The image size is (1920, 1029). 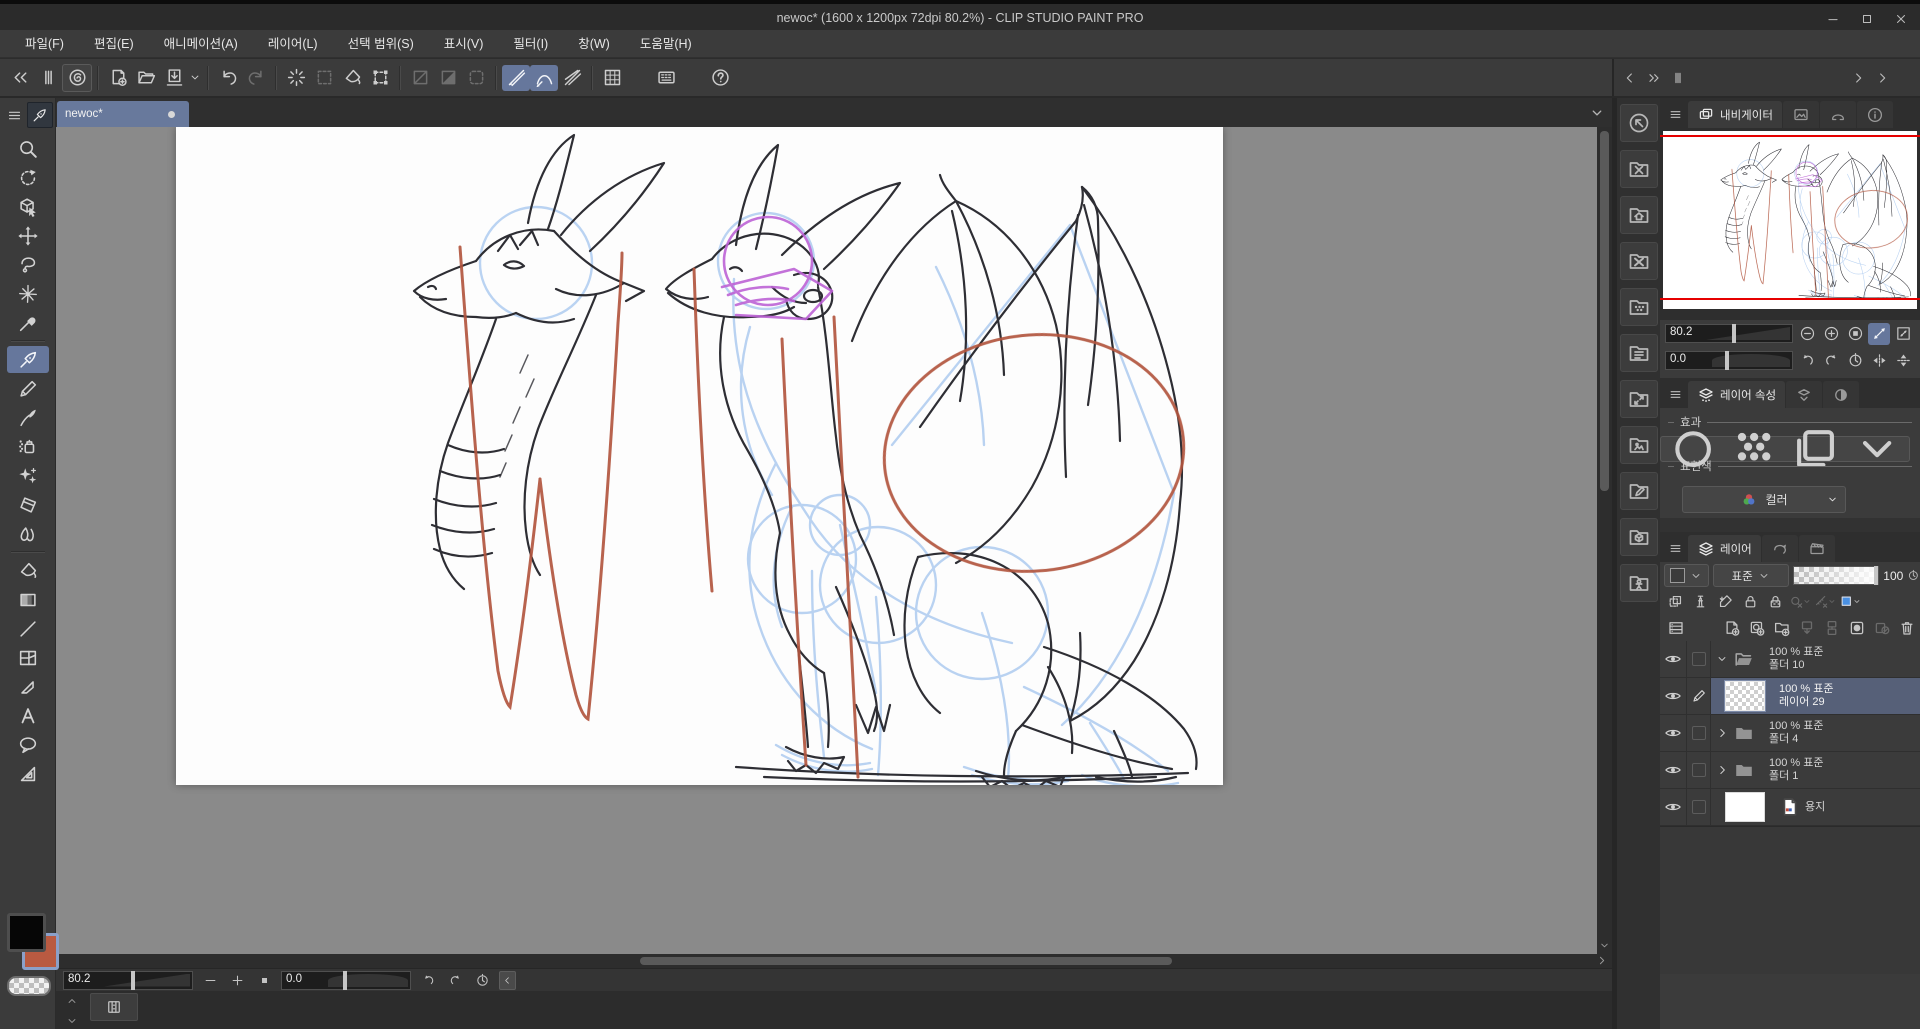 What do you see at coordinates (1856, 627) in the screenshot?
I see `create-mask-button` at bounding box center [1856, 627].